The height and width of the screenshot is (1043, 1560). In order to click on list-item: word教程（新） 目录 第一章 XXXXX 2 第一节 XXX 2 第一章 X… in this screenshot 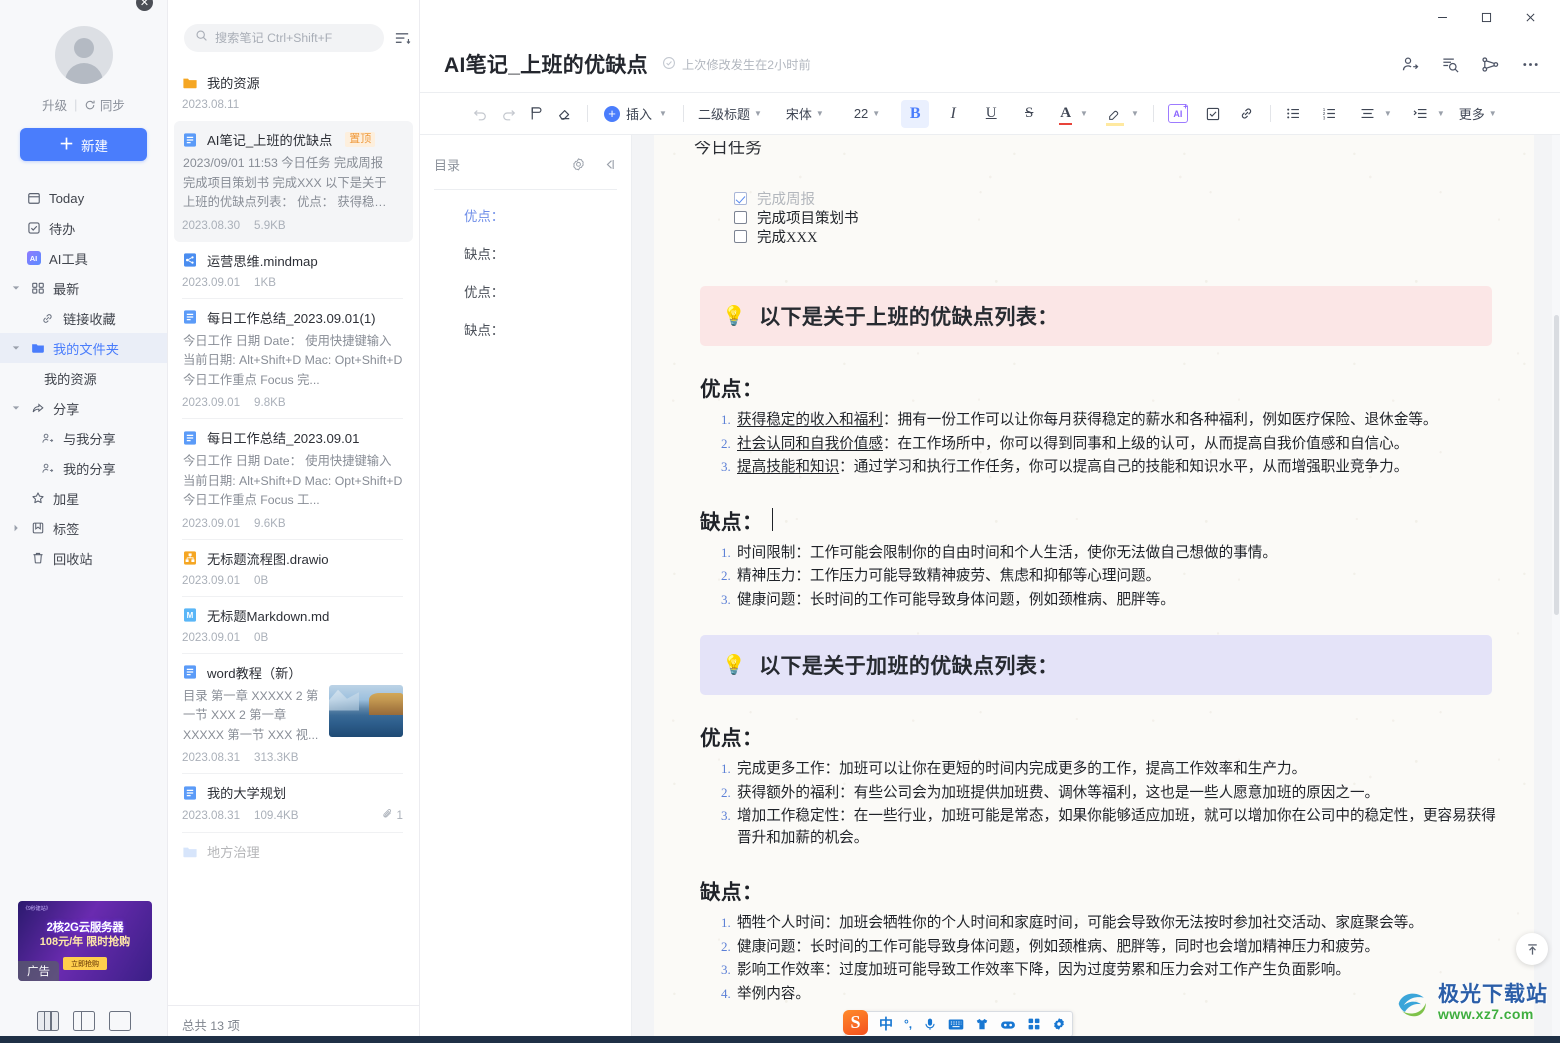, I will do `click(293, 714)`.